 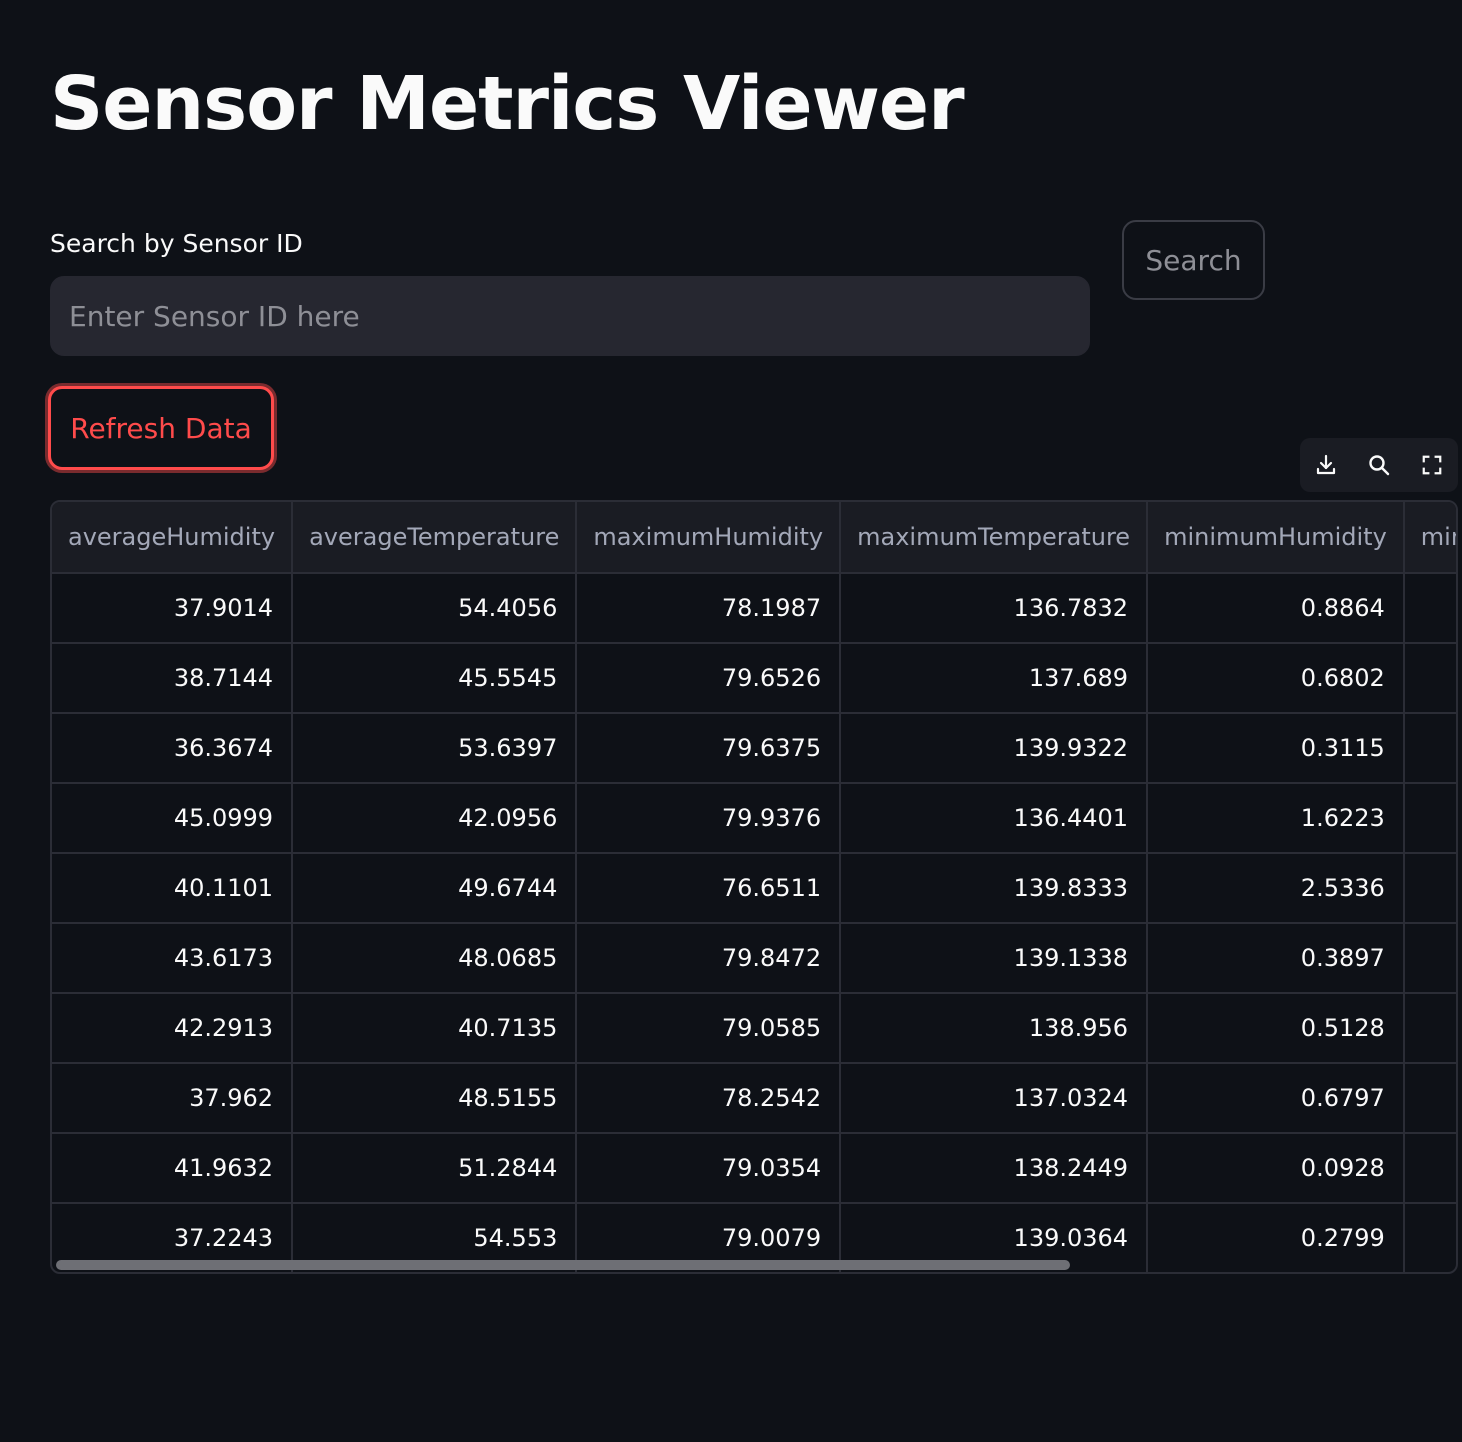 What do you see at coordinates (435, 888) in the screenshot?
I see `table-cell: 49.6744` at bounding box center [435, 888].